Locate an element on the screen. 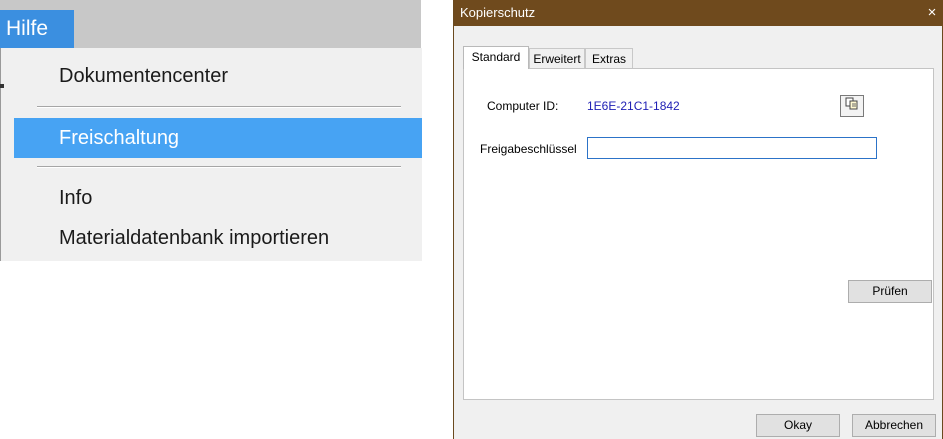 Image resolution: width=943 pixels, height=439 pixels. copy-button is located at coordinates (852, 106).